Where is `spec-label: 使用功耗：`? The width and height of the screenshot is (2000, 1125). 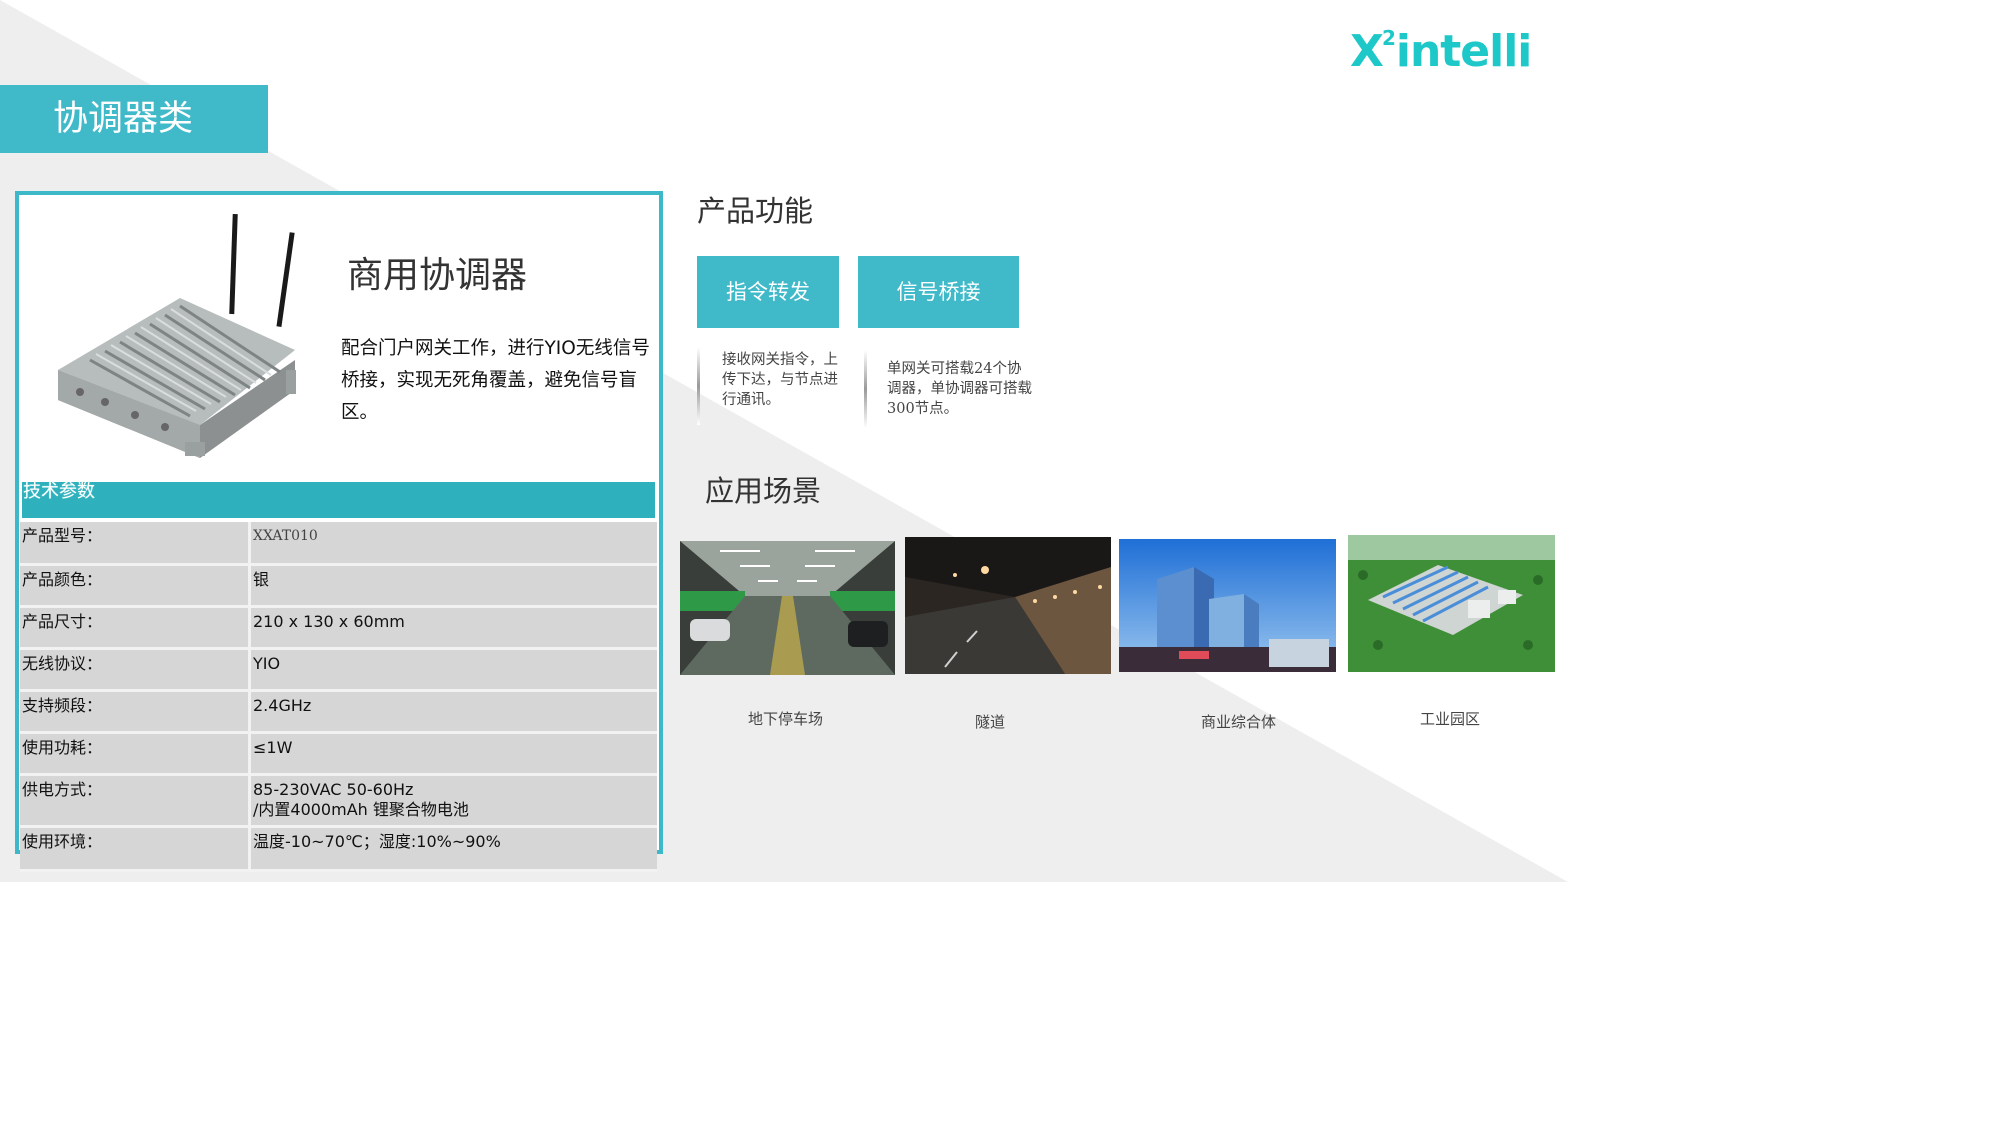 spec-label: 使用功耗： is located at coordinates (135, 754).